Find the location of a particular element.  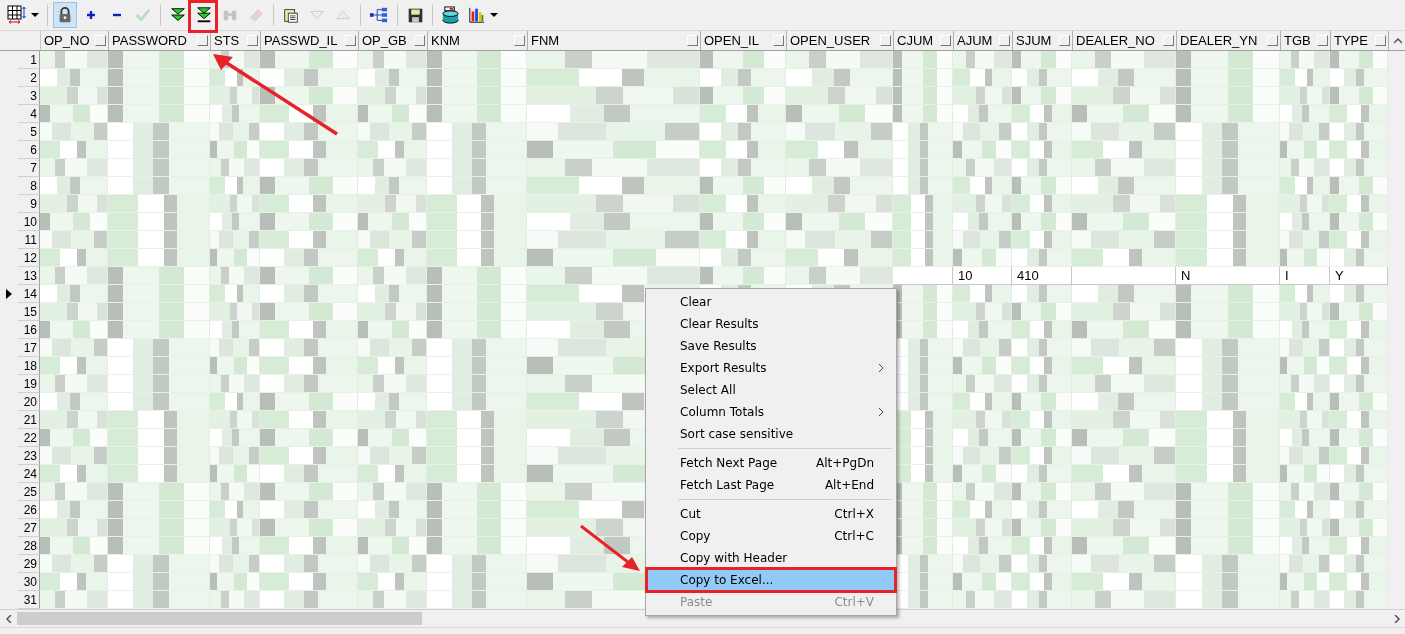

row-number: 12 is located at coordinates (29, 258).